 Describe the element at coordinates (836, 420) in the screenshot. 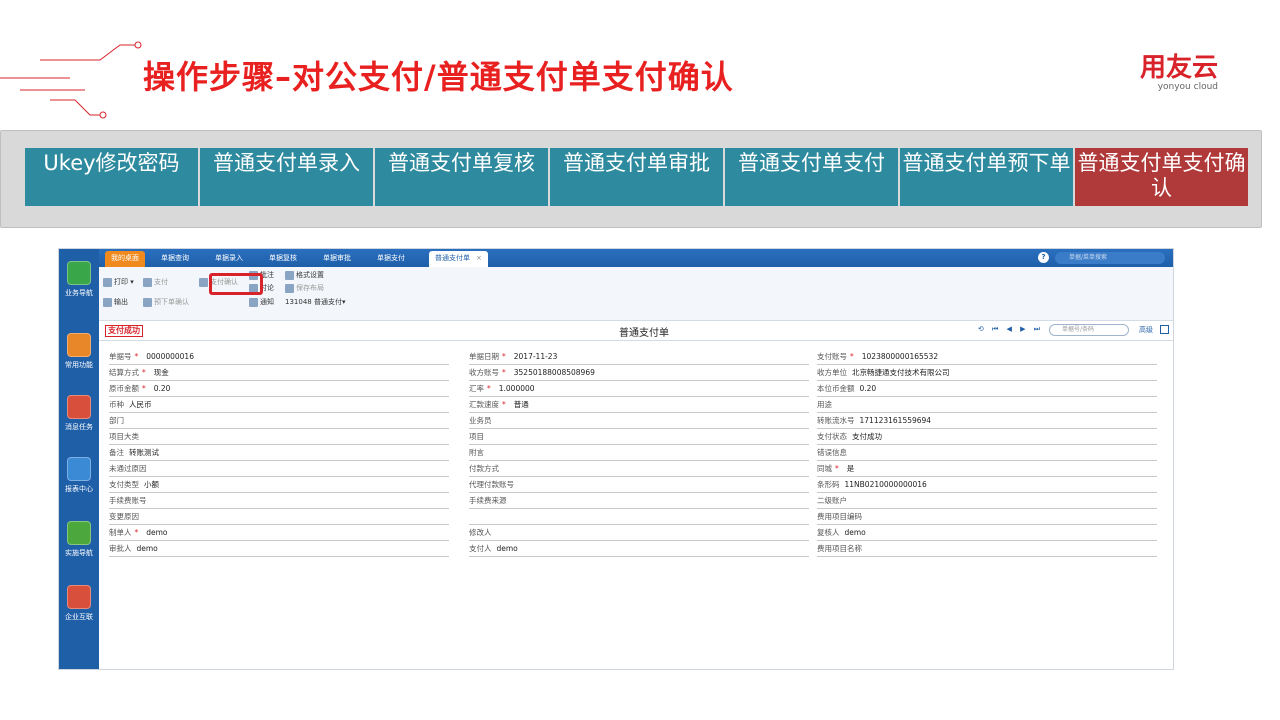

I see `field-label: 转账流水号` at that location.